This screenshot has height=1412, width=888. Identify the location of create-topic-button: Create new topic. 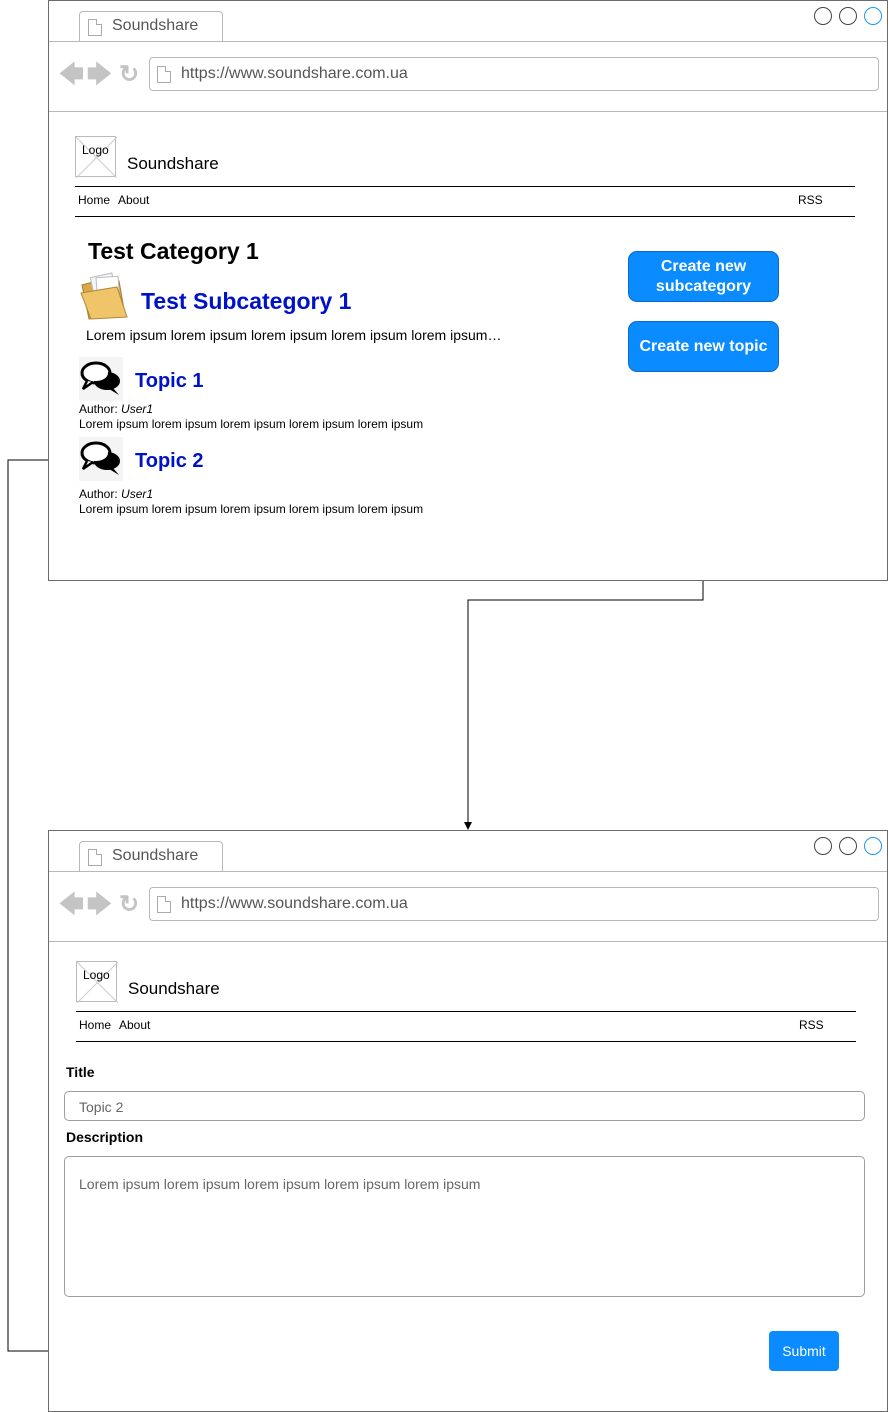
(703, 346).